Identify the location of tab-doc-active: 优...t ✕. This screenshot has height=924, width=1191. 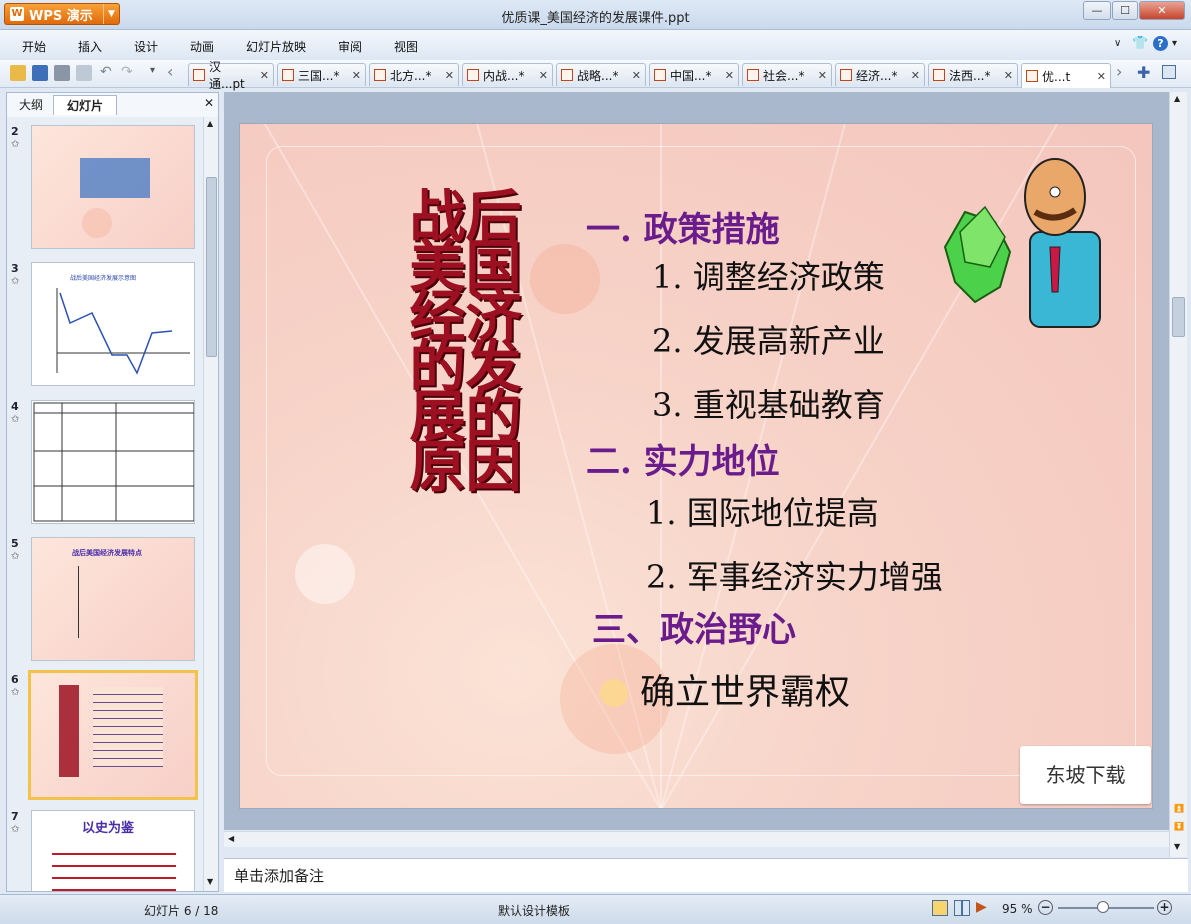
(1066, 75).